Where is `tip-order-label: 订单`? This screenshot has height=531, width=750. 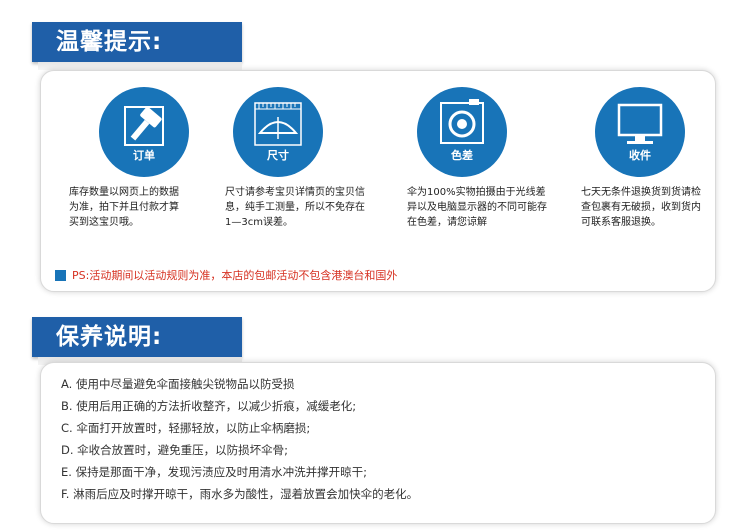
tip-order-label: 订单 is located at coordinates (144, 155).